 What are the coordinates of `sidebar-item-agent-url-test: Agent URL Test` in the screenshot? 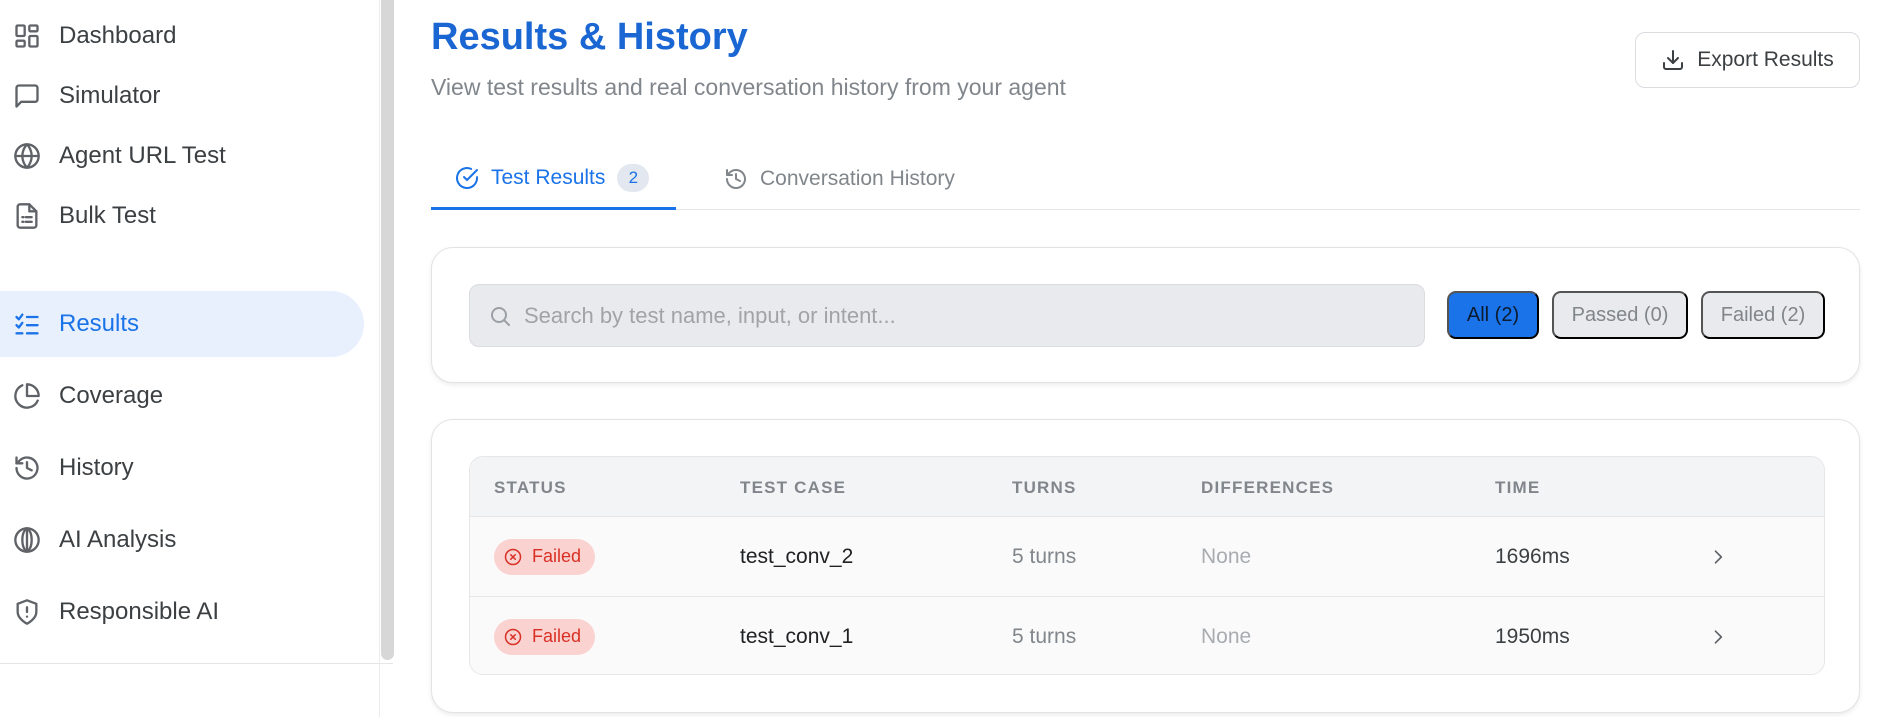 It's located at (182, 156).